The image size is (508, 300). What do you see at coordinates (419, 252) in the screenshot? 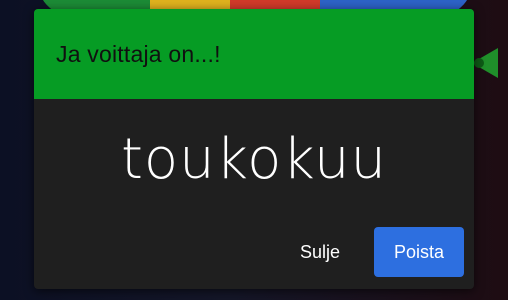
I see `remove-button: Poista` at bounding box center [419, 252].